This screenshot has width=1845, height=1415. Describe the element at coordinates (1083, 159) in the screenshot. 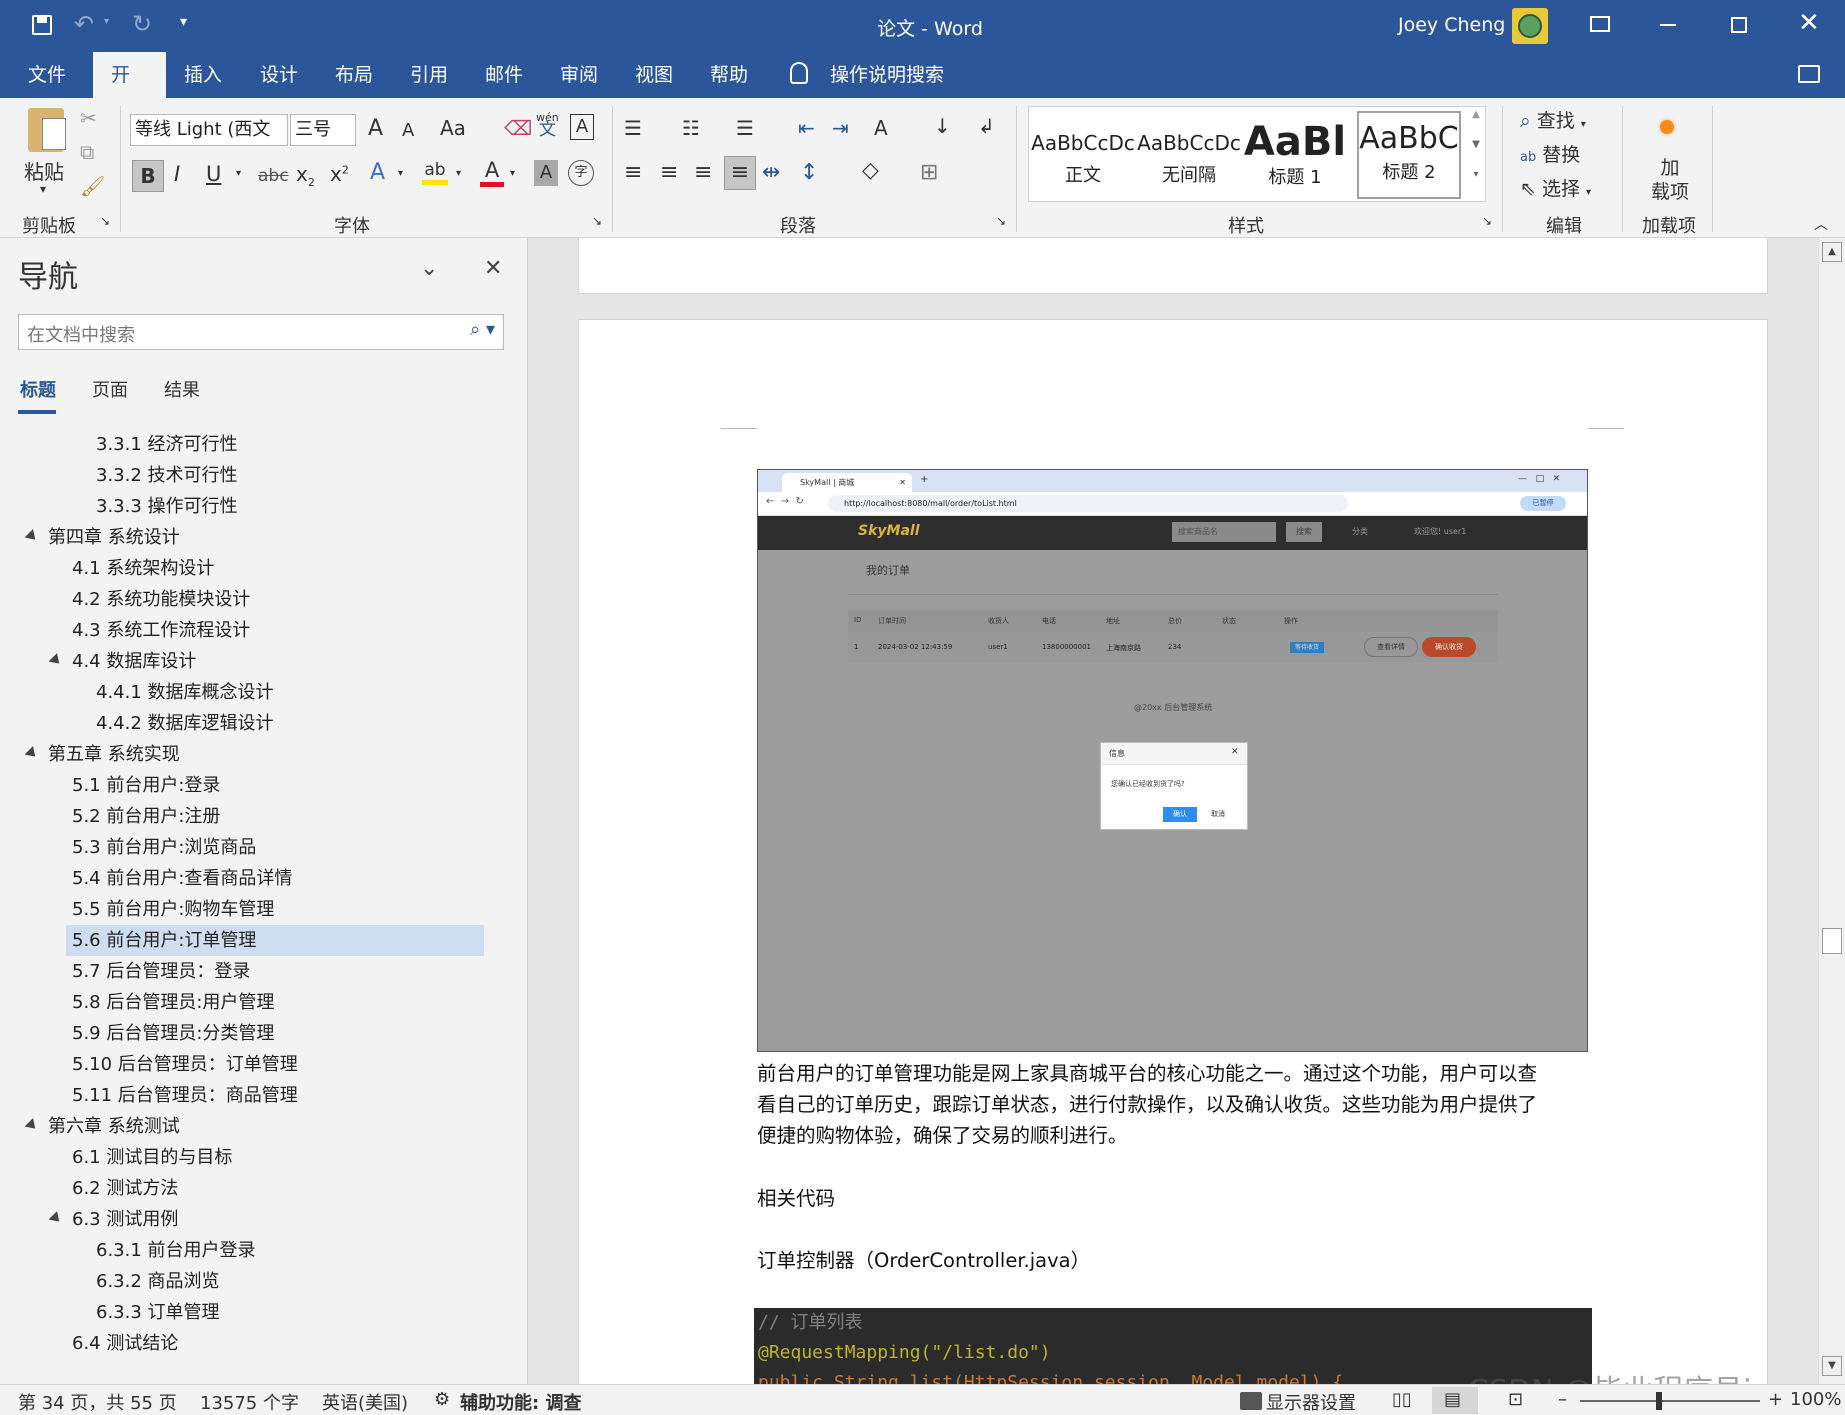

I see `style-normal: AaBbCcDc 正文` at that location.